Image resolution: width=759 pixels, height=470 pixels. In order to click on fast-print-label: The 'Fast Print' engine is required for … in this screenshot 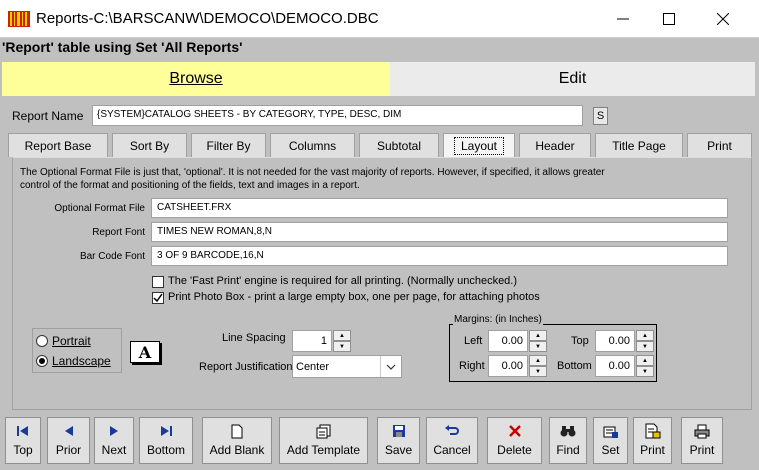, I will do `click(343, 281)`.